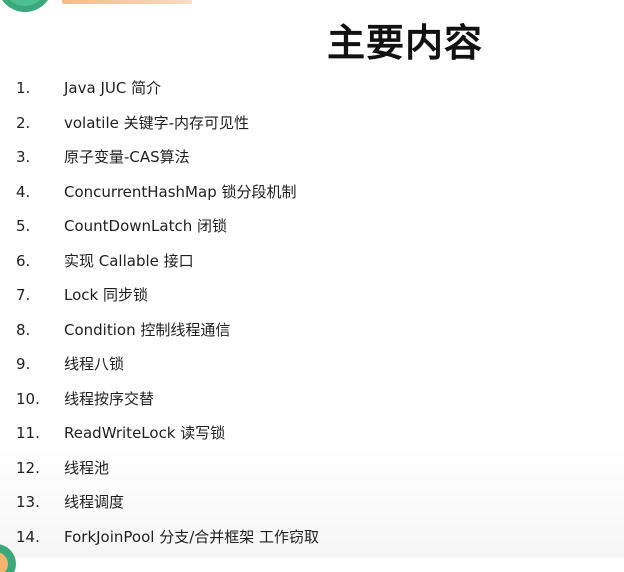  What do you see at coordinates (87, 467) in the screenshot?
I see `item-label: 线程池` at bounding box center [87, 467].